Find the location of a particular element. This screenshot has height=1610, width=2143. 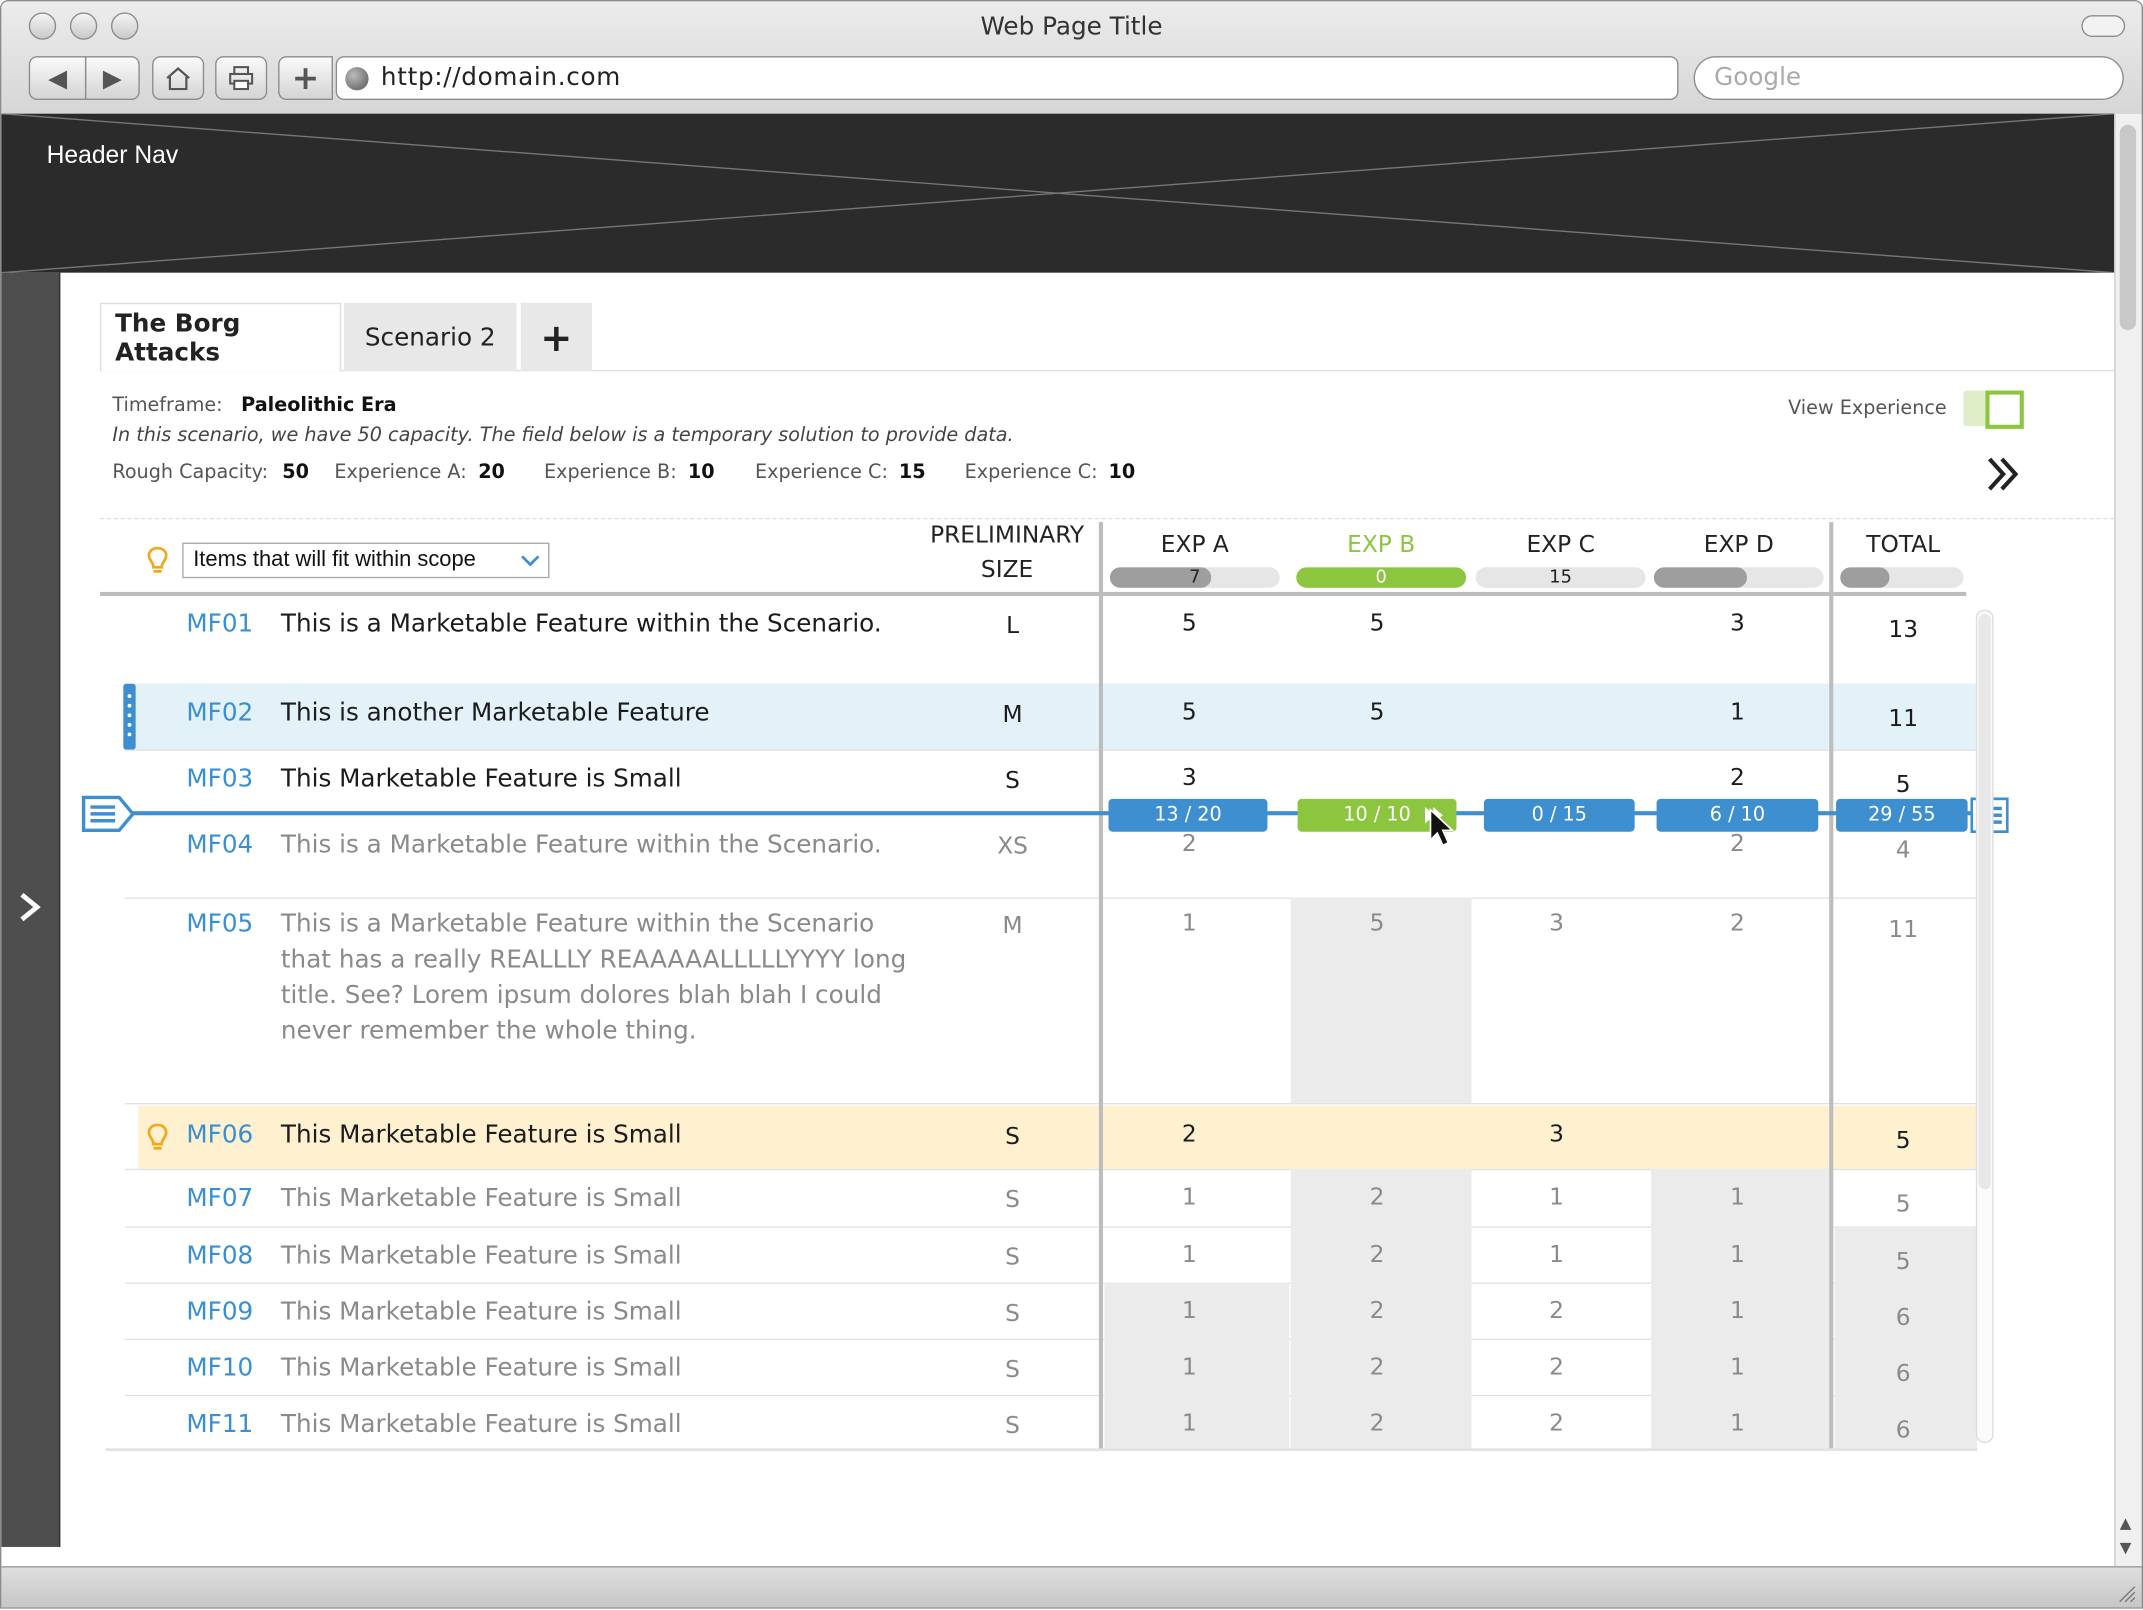

printer-icon is located at coordinates (241, 78).